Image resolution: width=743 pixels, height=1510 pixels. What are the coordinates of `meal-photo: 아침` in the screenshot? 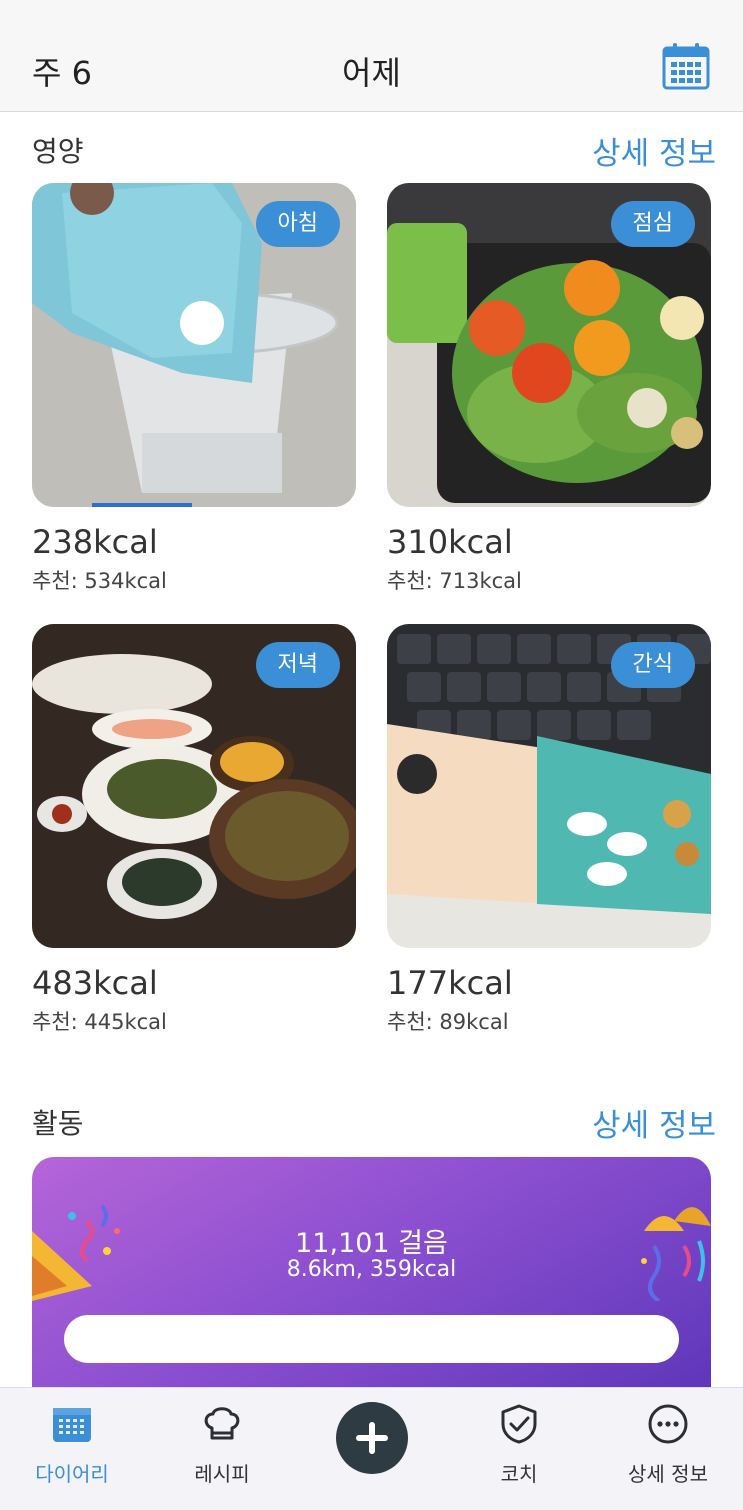 It's located at (194, 345).